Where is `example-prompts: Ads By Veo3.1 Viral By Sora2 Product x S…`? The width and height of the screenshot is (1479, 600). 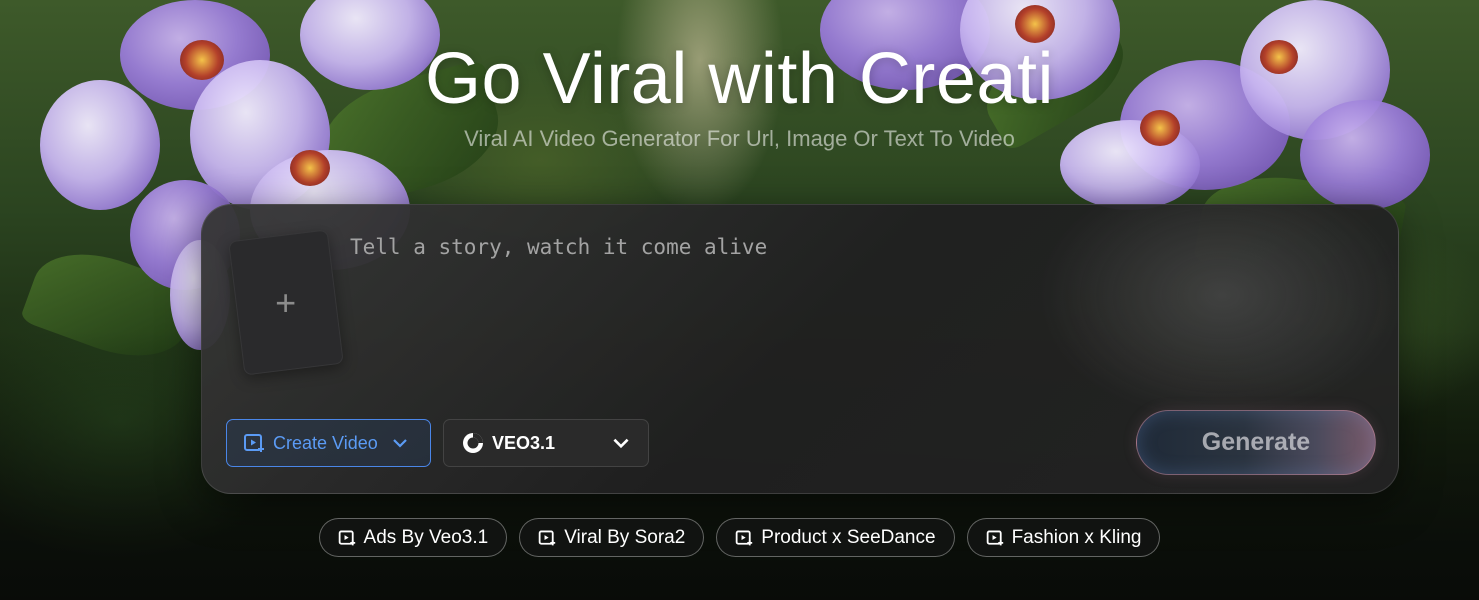
example-prompts: Ads By Veo3.1 Viral By Sora2 Product x S… is located at coordinates (739, 537).